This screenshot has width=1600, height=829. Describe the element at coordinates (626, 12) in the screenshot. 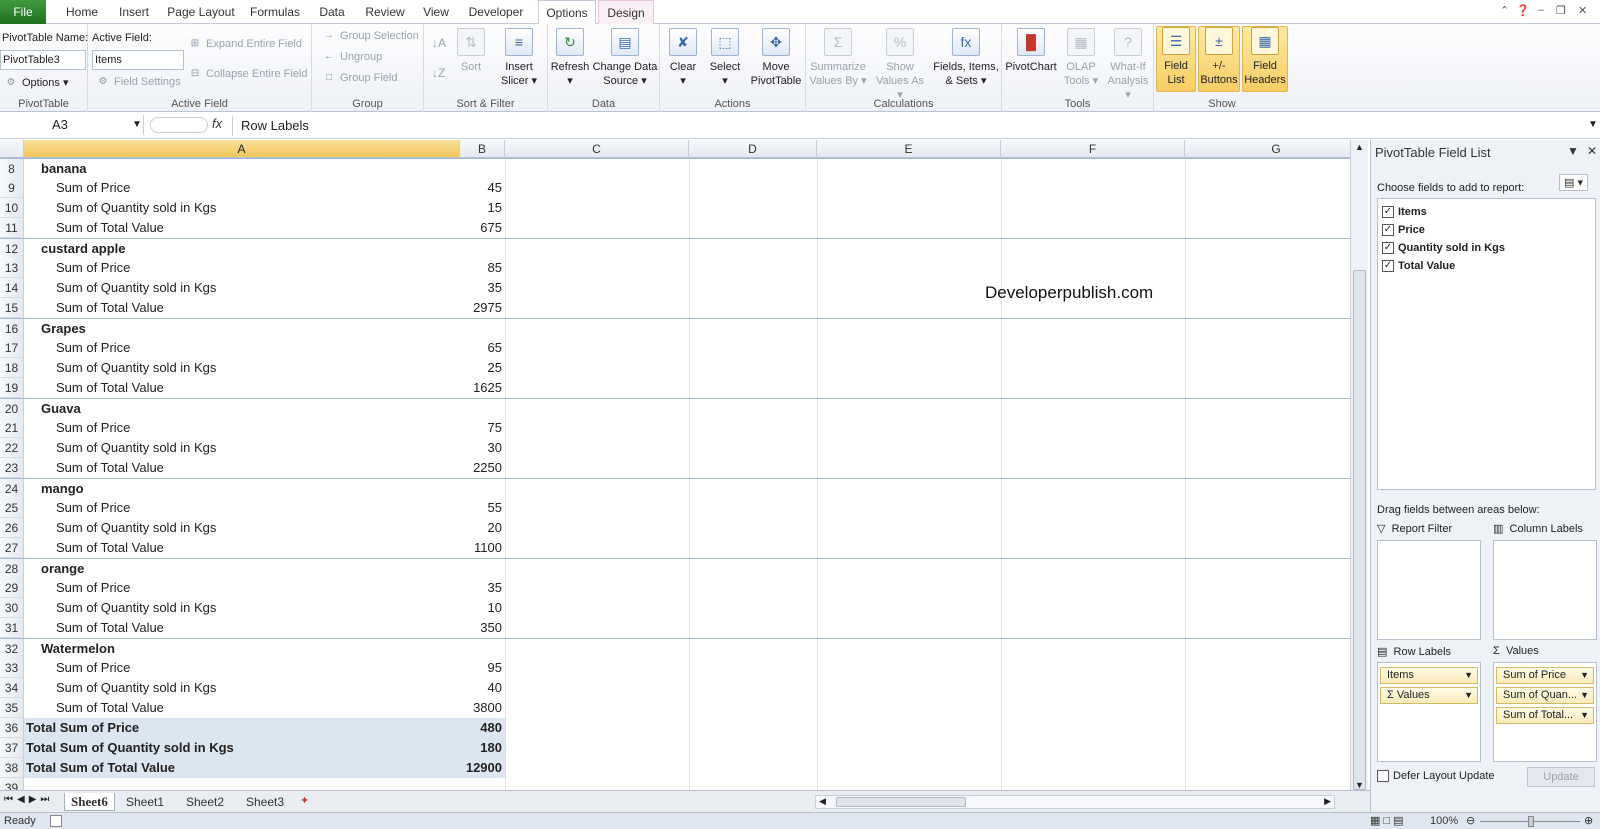

I see `tab-design: Design` at that location.